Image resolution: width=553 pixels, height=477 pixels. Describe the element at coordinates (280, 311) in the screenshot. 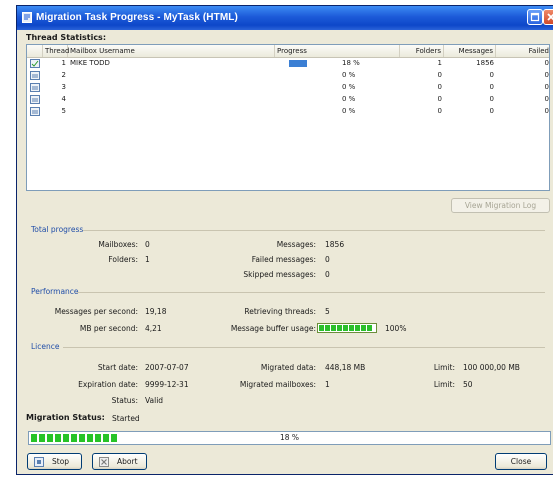

I see `retrieving-threads-label: Retrieving threads:` at that location.